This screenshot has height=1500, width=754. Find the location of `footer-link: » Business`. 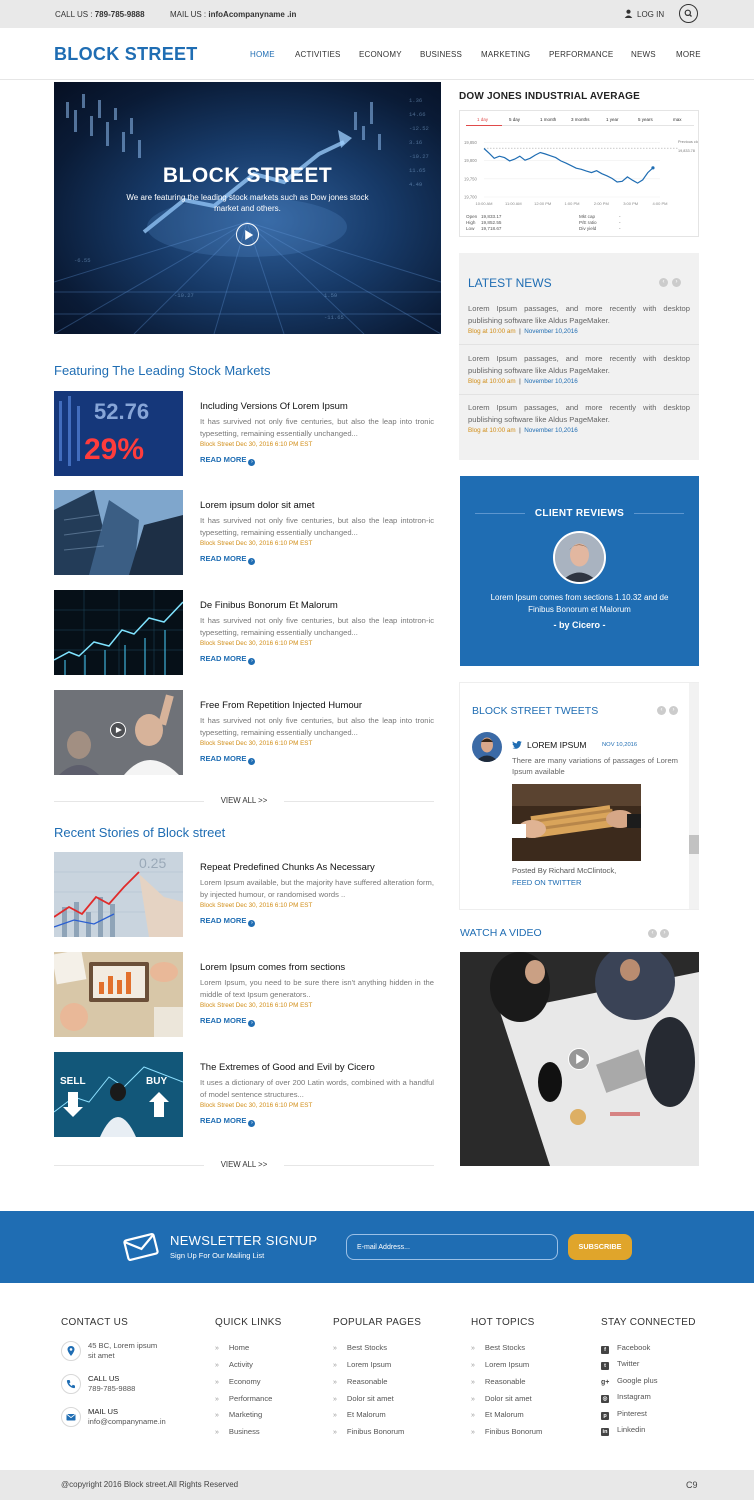

footer-link: » Business is located at coordinates (237, 1431).